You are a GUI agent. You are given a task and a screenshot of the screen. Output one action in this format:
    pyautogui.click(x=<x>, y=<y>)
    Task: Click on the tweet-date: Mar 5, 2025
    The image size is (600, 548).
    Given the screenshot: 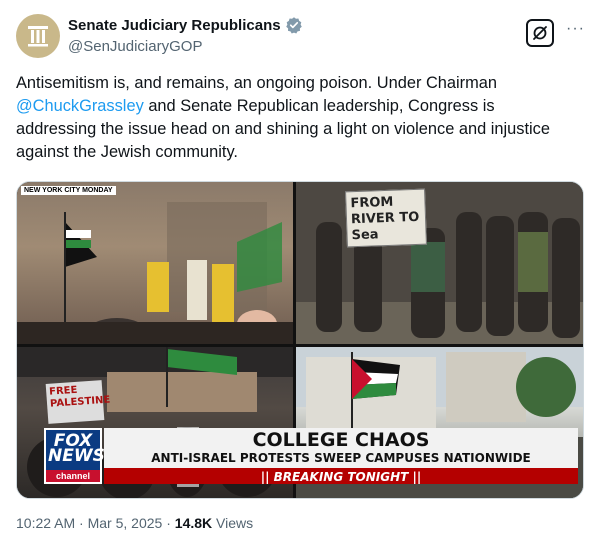 What is the action you would take?
    pyautogui.click(x=125, y=523)
    